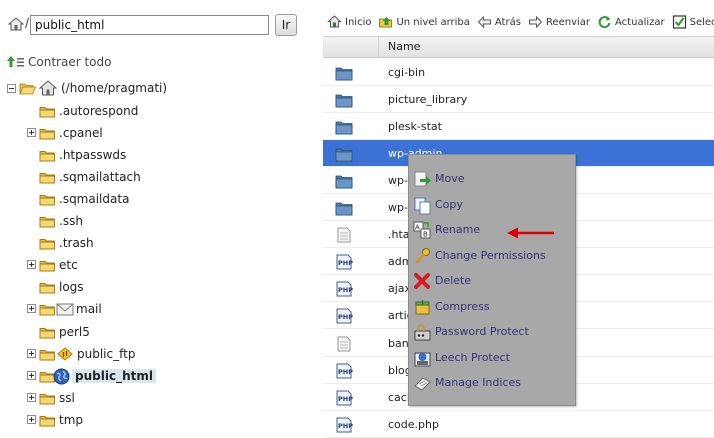 This screenshot has height=438, width=714. I want to click on tree-node-dot-ssh: .ssh, so click(55, 221).